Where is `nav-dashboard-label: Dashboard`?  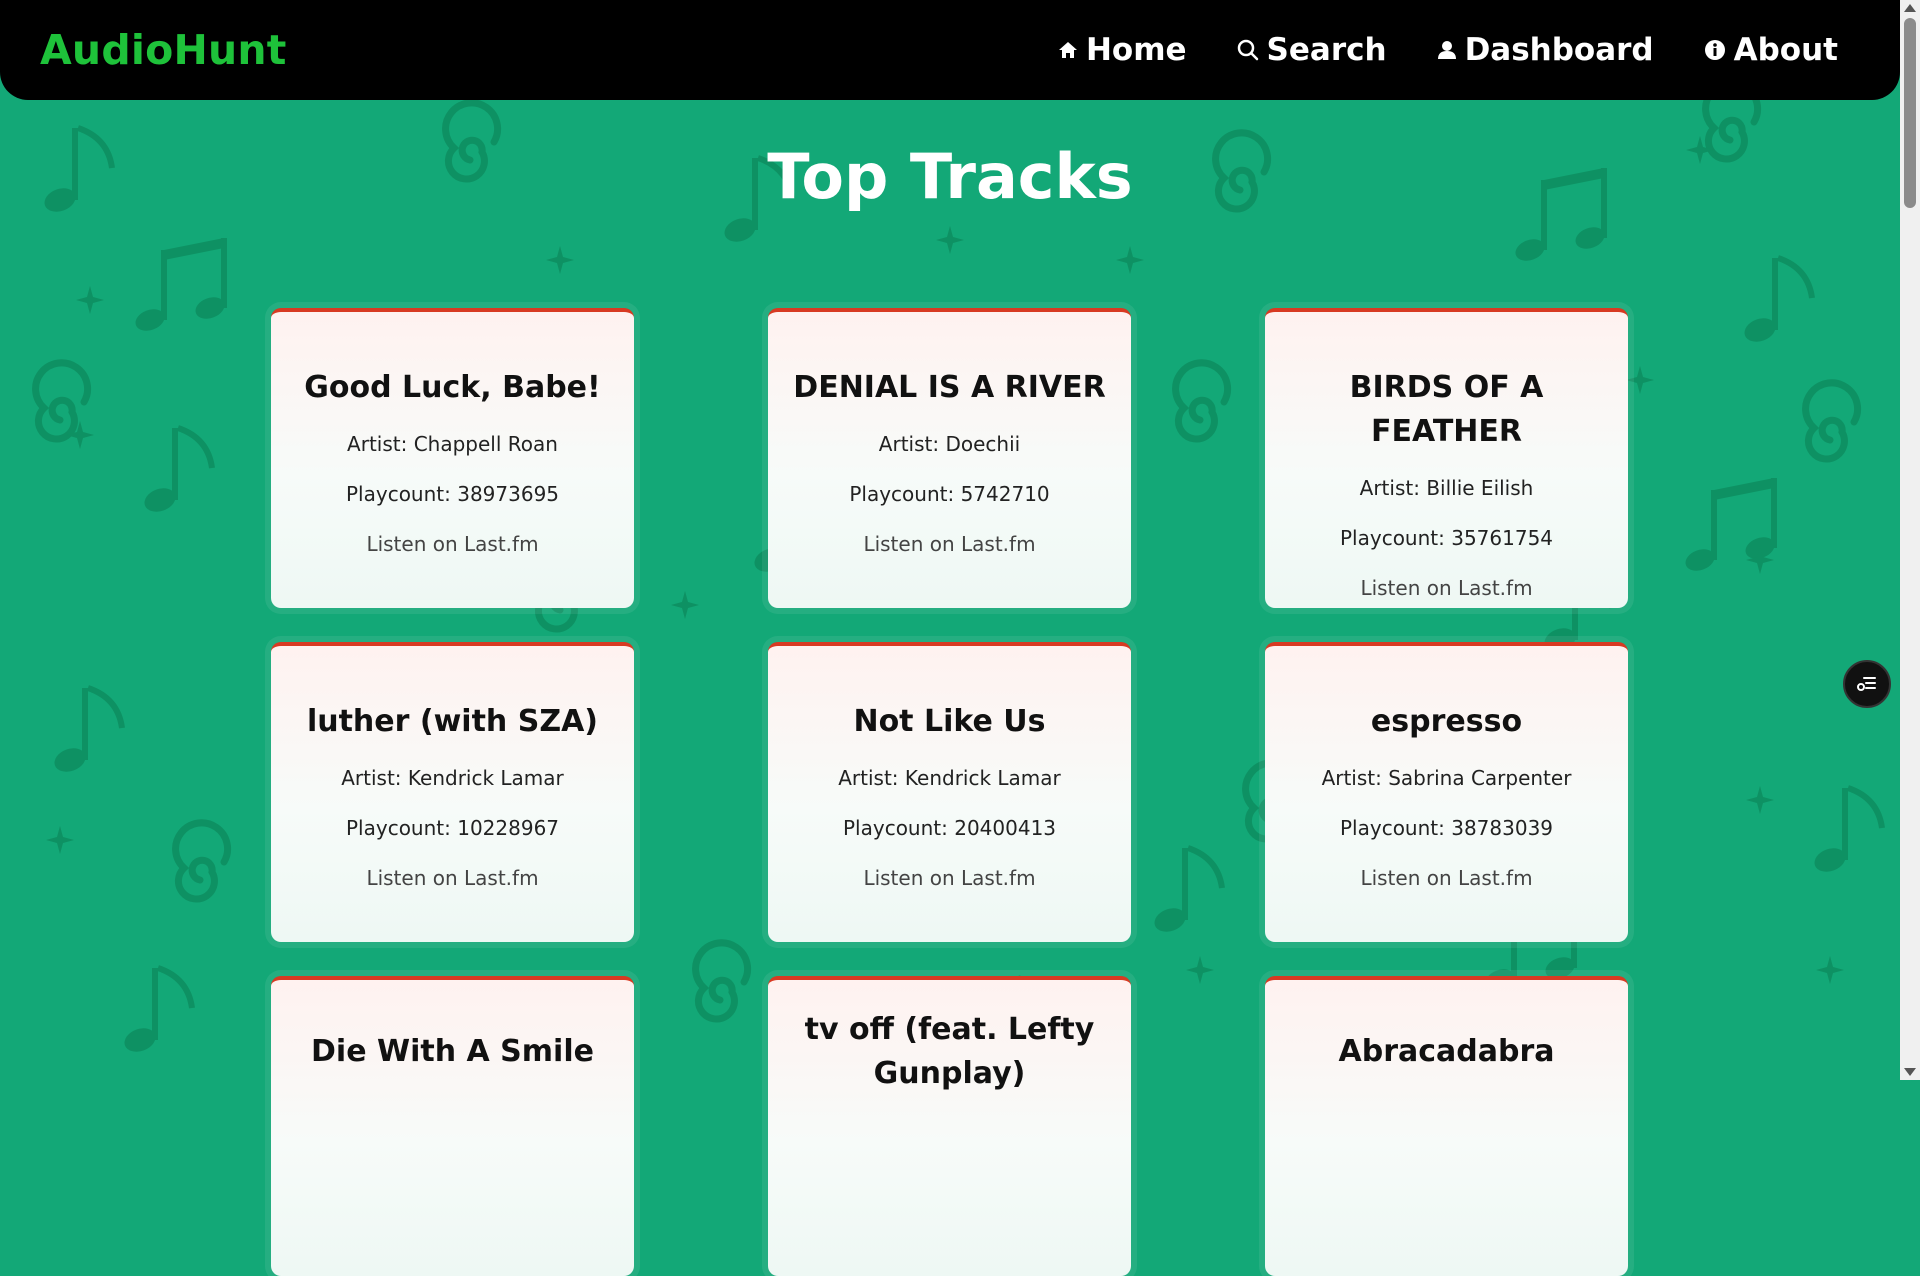
nav-dashboard-label: Dashboard is located at coordinates (1559, 50).